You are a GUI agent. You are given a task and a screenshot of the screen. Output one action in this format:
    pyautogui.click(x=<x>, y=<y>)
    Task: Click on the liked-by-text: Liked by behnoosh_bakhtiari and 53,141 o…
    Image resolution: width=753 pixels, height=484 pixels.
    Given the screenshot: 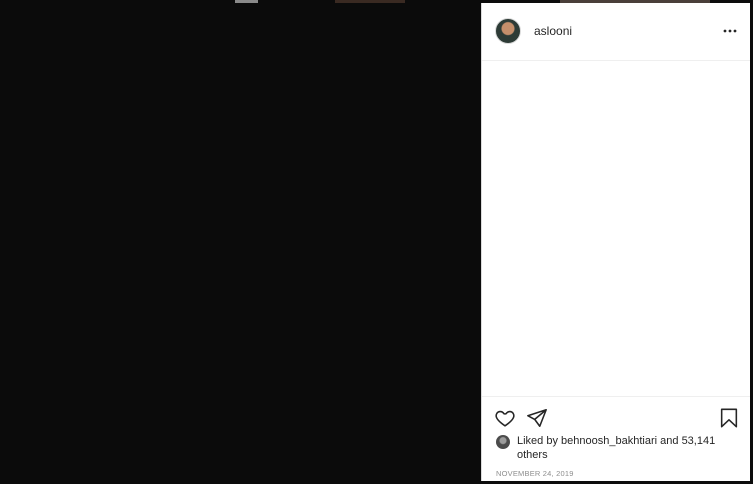 What is the action you would take?
    pyautogui.click(x=622, y=448)
    